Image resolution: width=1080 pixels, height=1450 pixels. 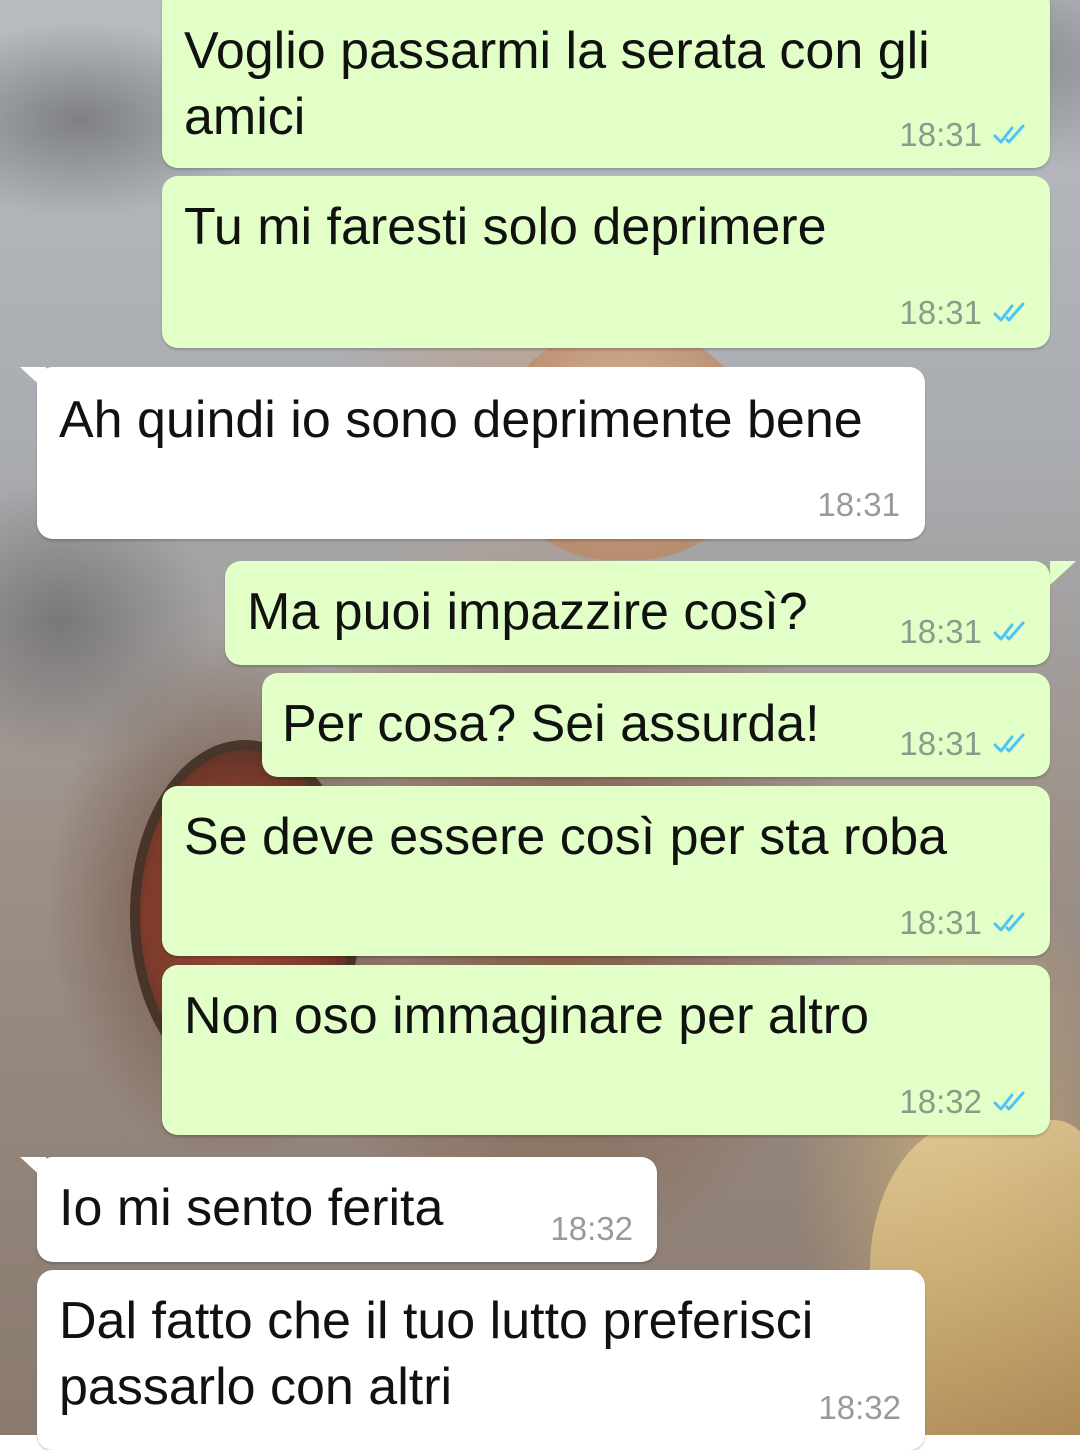 I want to click on message-text: Ah quindi io sono deprimente bene, so click(x=461, y=420).